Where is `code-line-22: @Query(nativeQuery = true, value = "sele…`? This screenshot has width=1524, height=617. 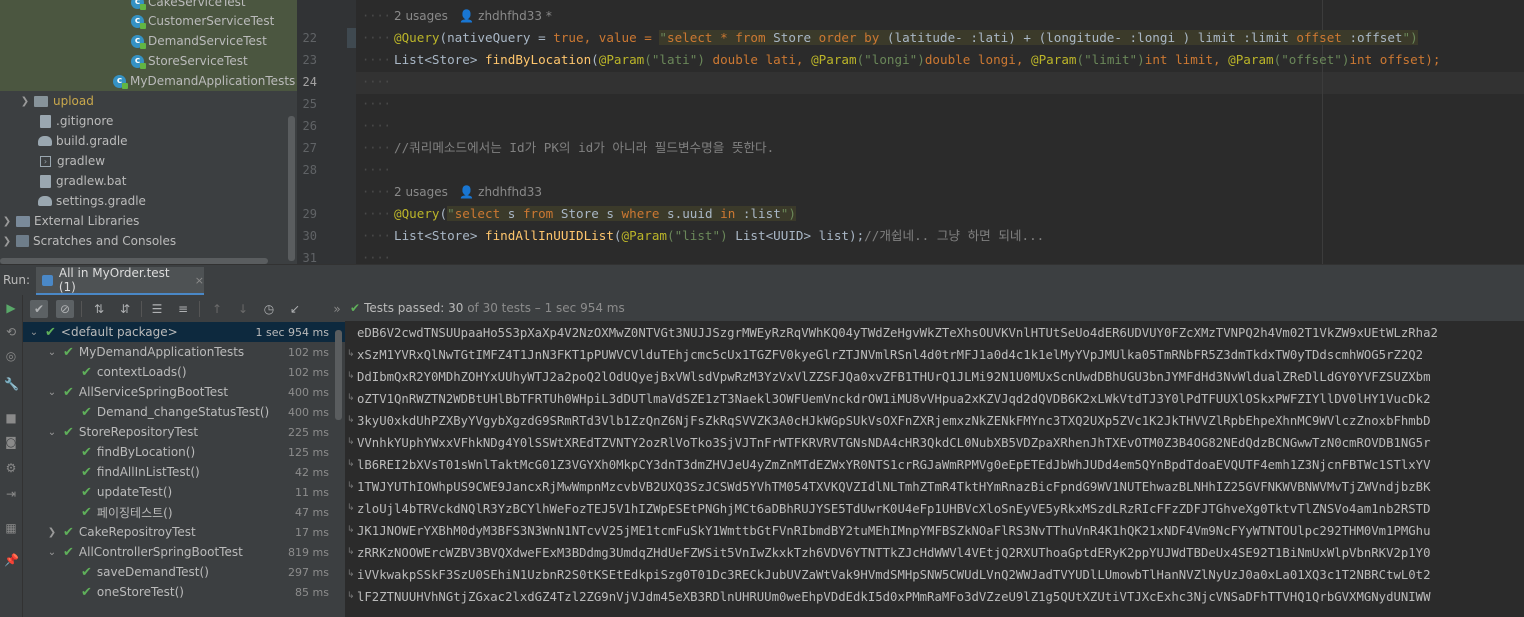 code-line-22: @Query(nativeQuery = true, value = "sele… is located at coordinates (906, 38).